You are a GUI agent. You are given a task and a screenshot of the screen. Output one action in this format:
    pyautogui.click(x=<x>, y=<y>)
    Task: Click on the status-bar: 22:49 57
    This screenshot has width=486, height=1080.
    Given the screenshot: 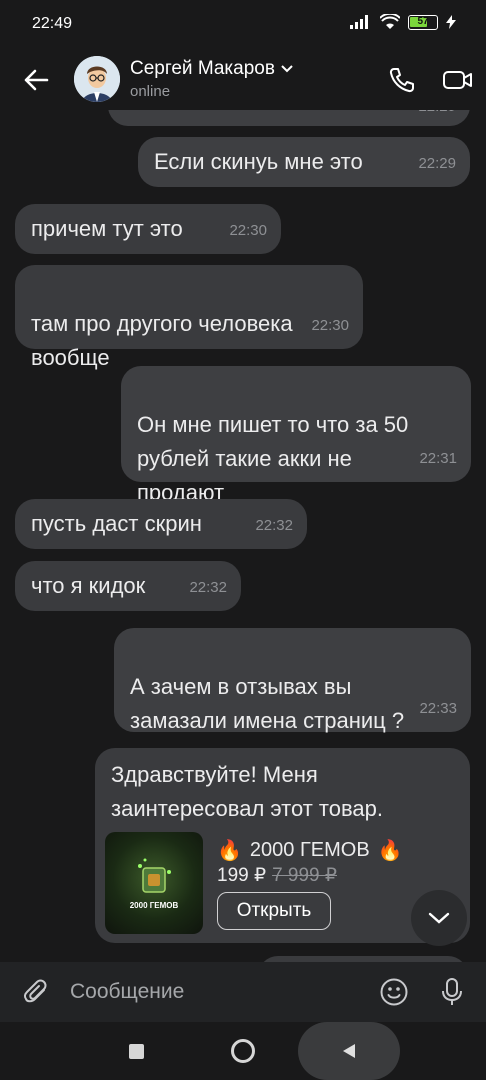 What is the action you would take?
    pyautogui.click(x=243, y=25)
    